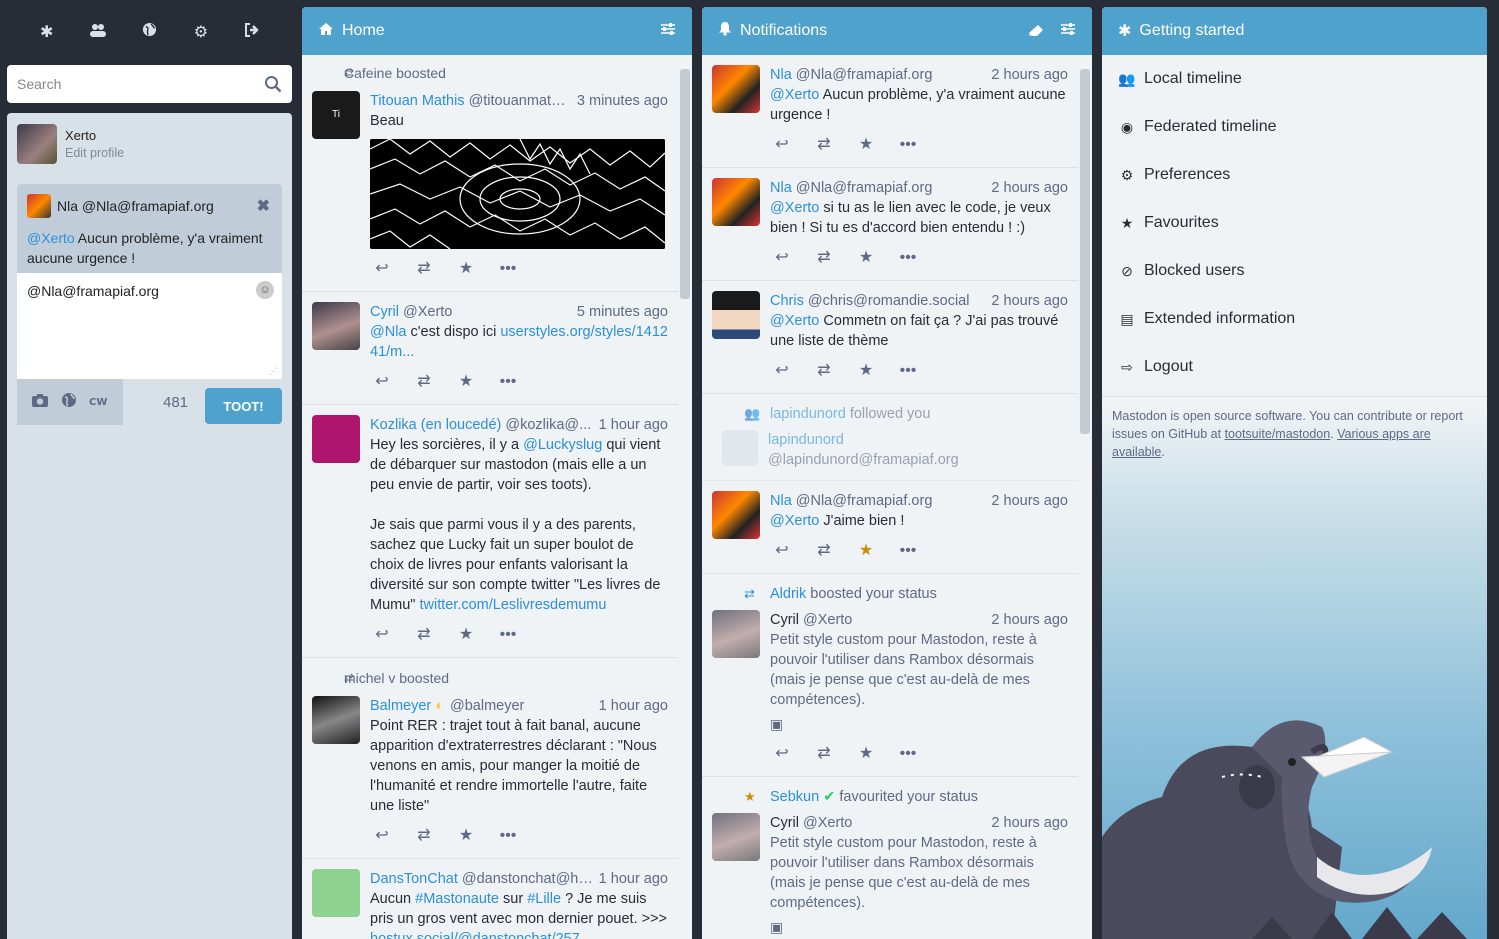 The height and width of the screenshot is (939, 1499). What do you see at coordinates (263, 206) in the screenshot?
I see `close-icon: ✖` at bounding box center [263, 206].